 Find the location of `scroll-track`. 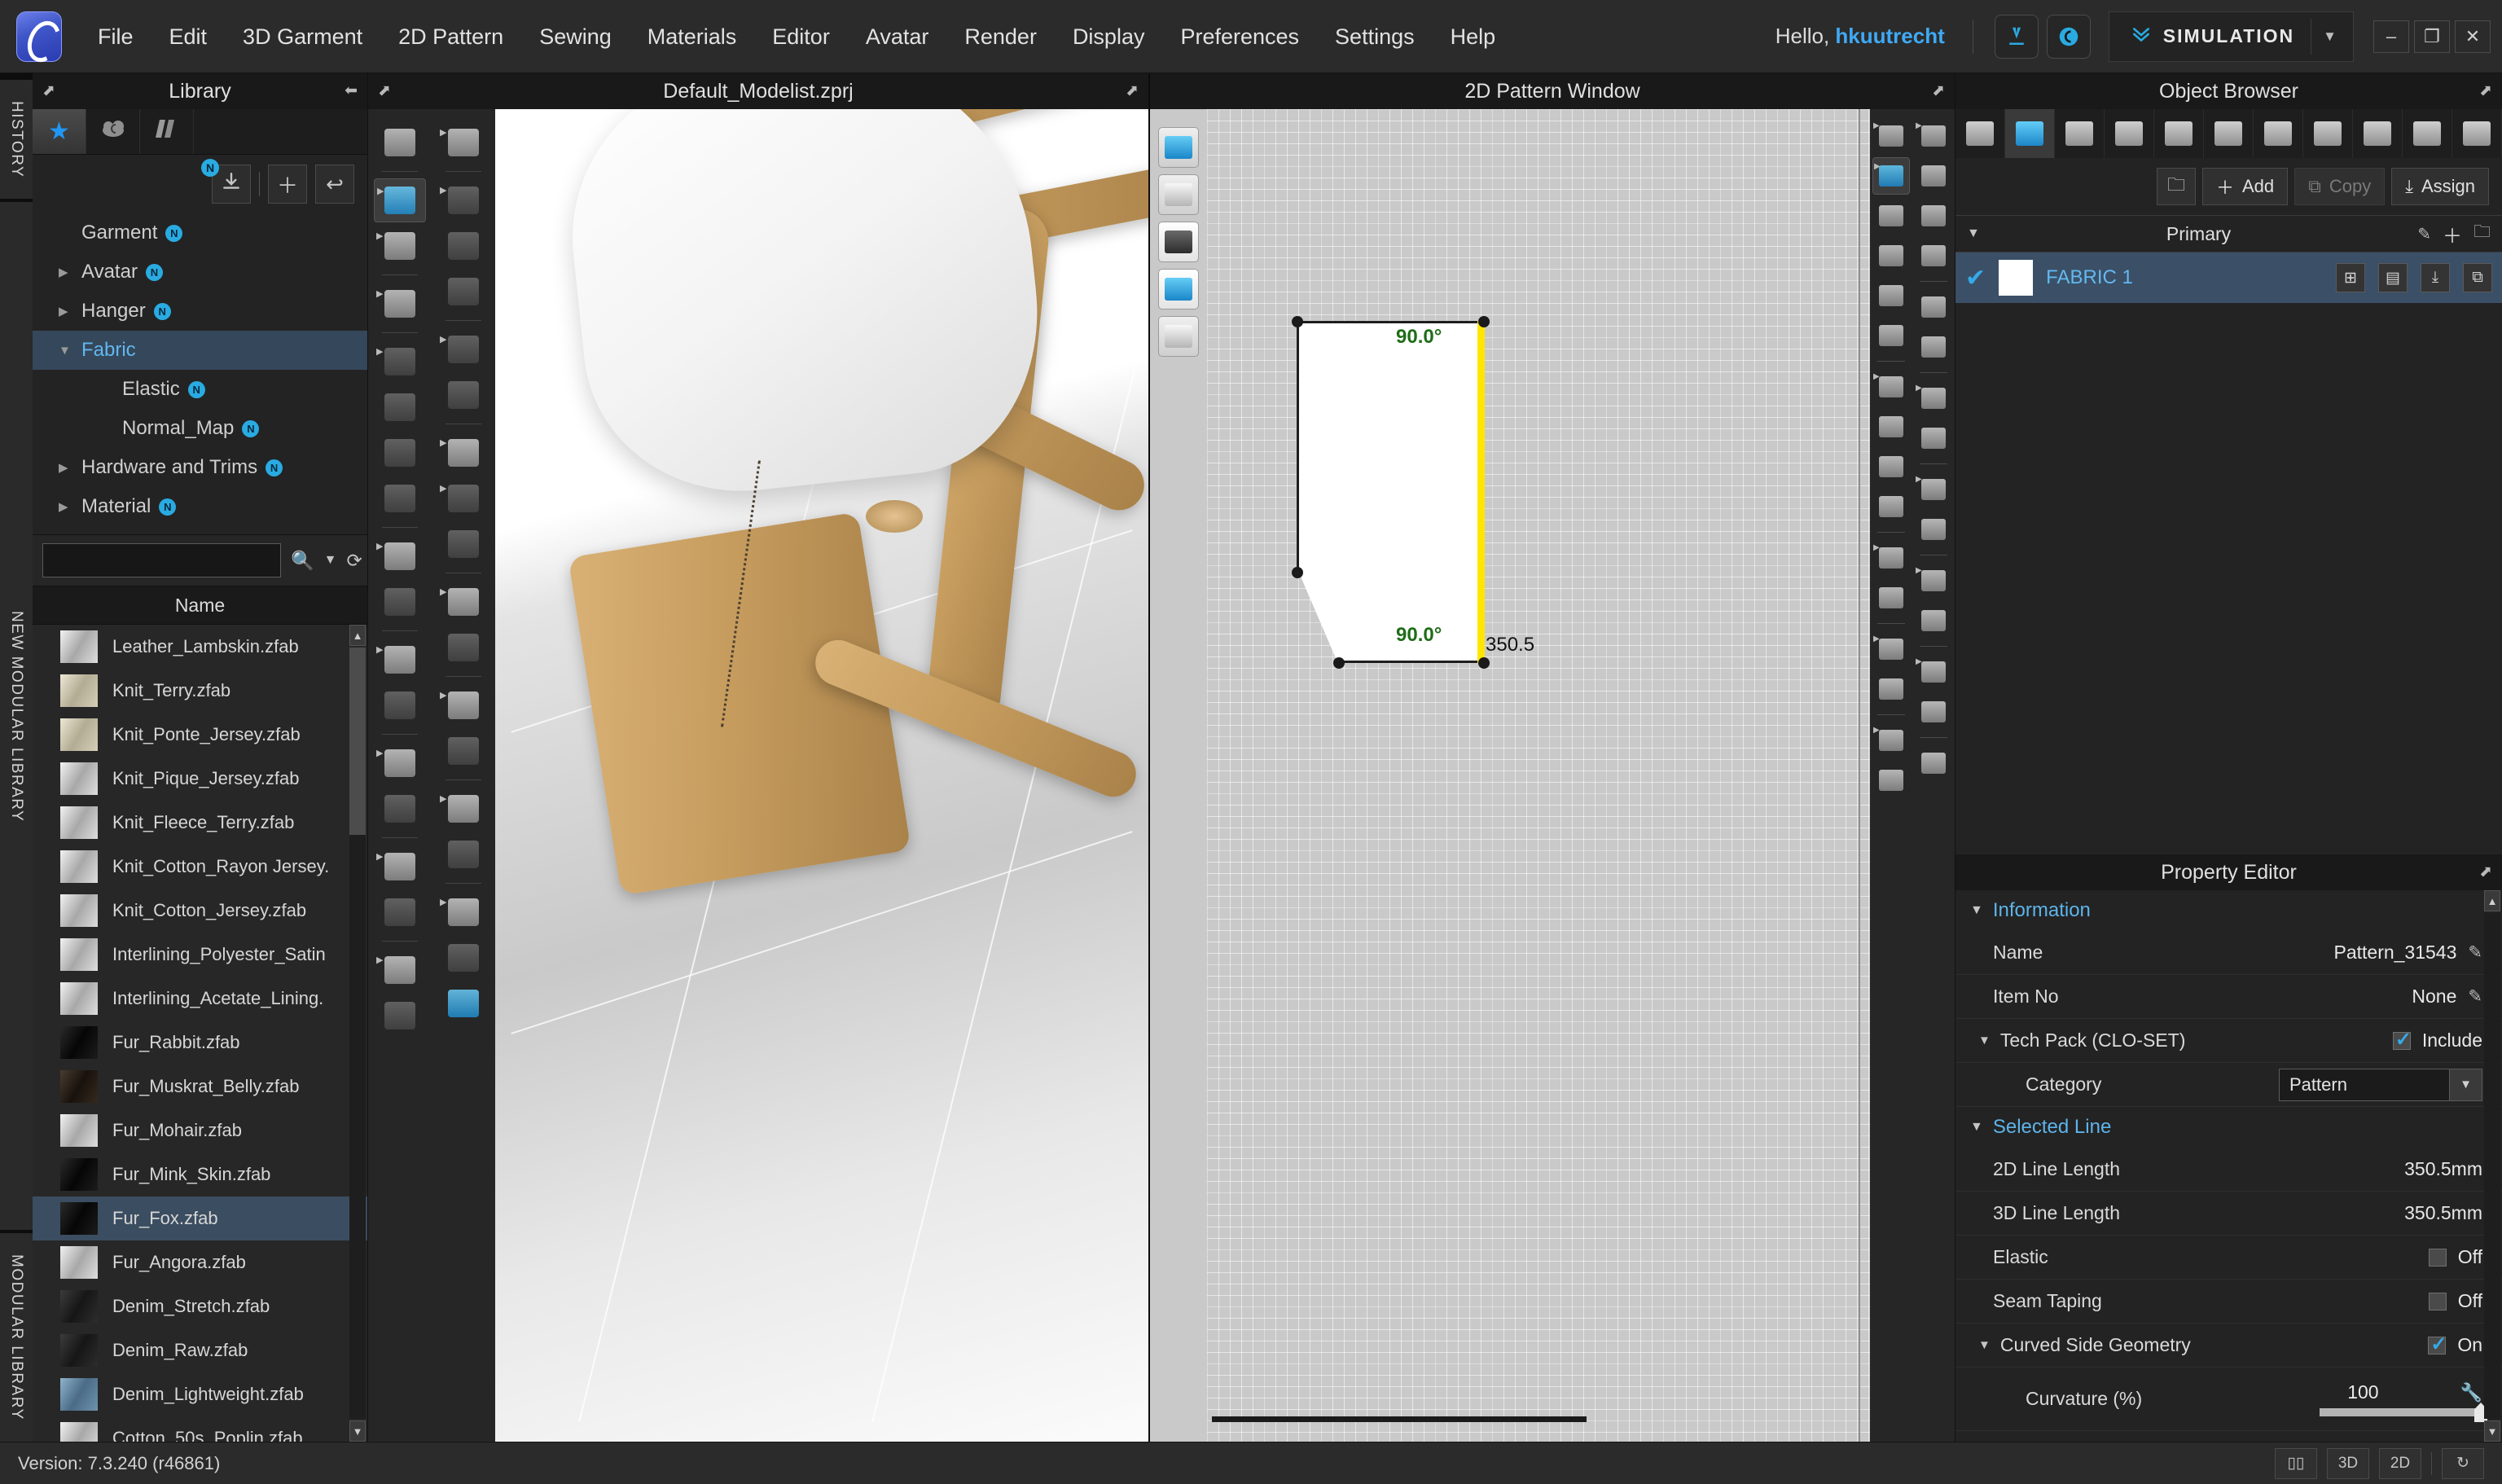

scroll-track is located at coordinates (2492, 1166).